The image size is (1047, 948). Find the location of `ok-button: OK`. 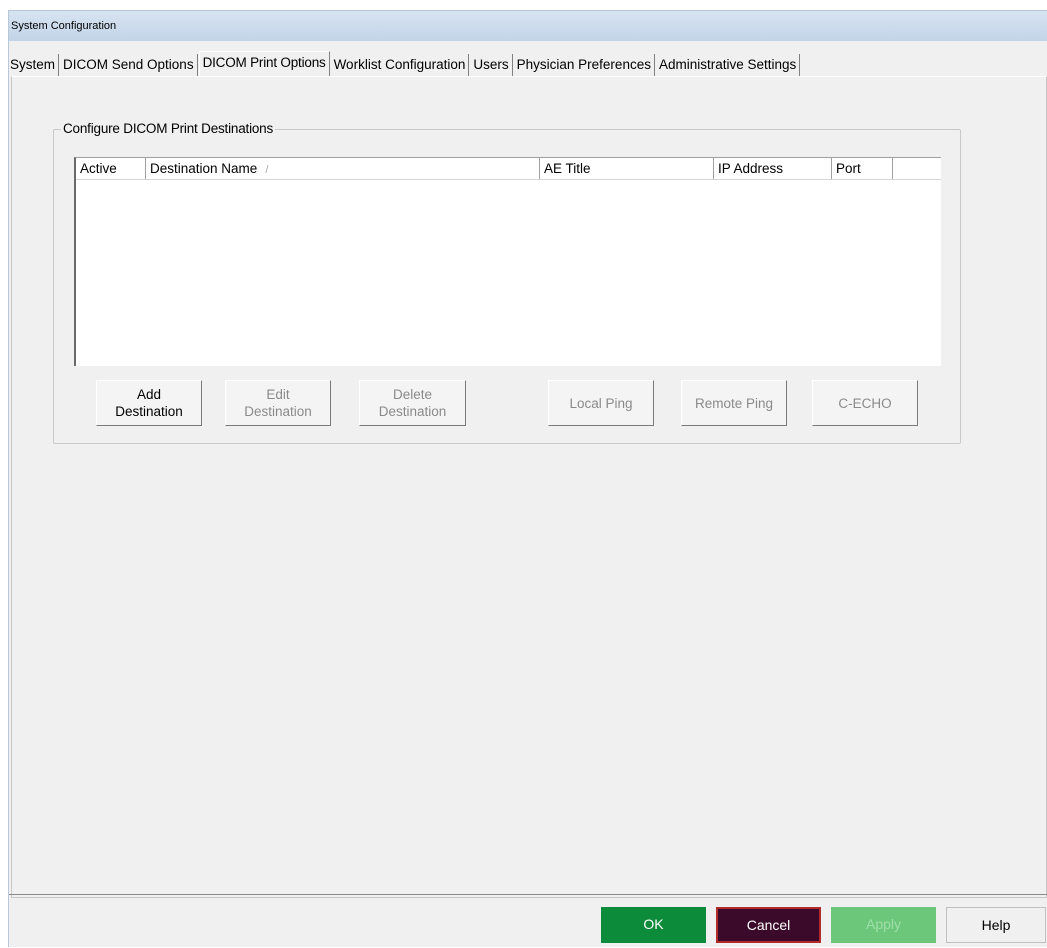

ok-button: OK is located at coordinates (653, 925).